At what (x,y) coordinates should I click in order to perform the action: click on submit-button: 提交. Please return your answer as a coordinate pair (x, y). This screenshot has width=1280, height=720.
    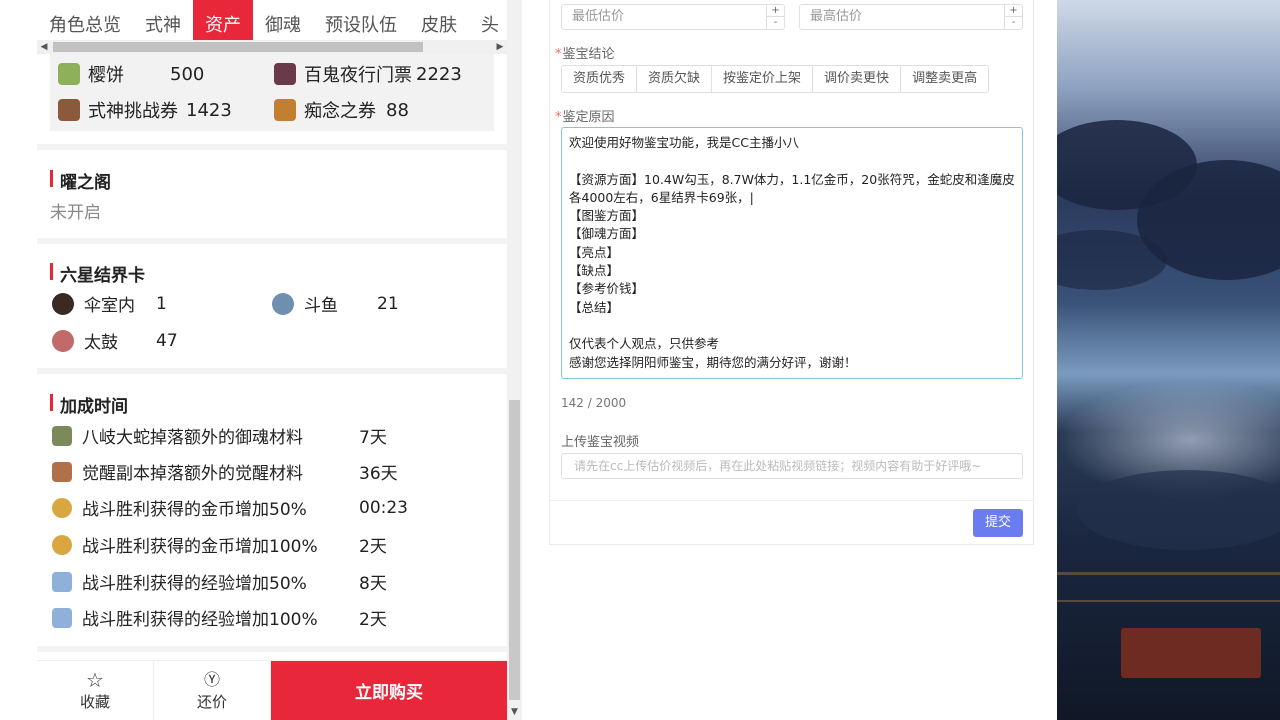
    Looking at the image, I should click on (998, 523).